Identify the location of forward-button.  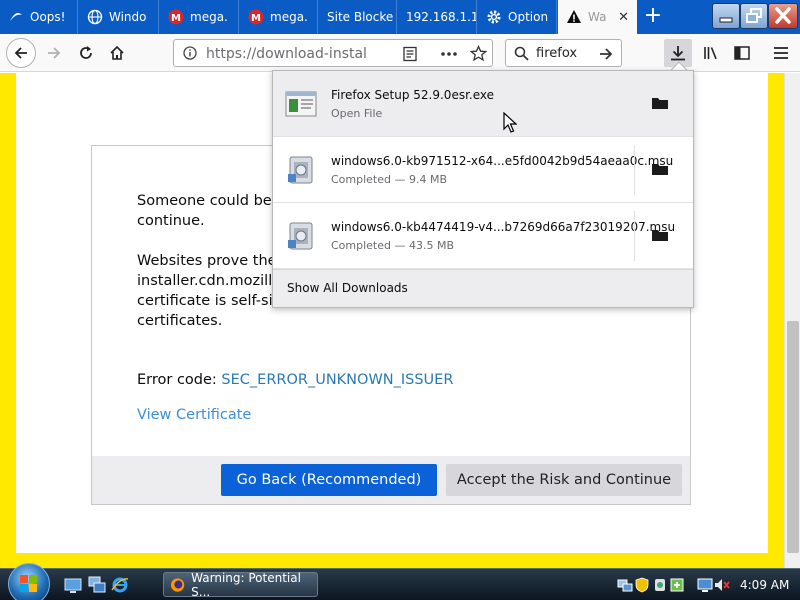
(54, 53).